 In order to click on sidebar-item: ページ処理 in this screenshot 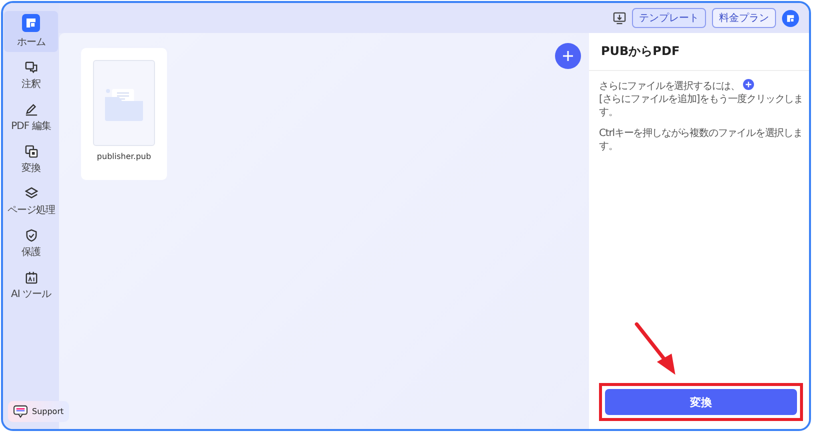, I will do `click(31, 202)`.